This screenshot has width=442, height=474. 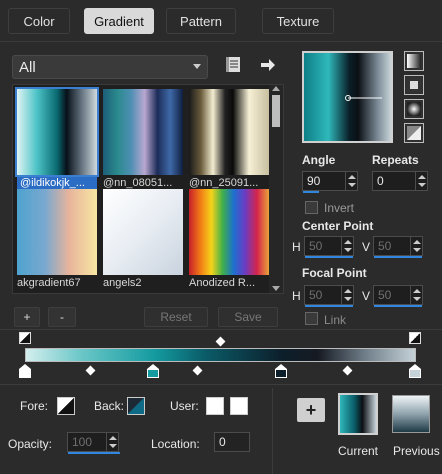 I want to click on center-h-field: 50, so click(x=329, y=247).